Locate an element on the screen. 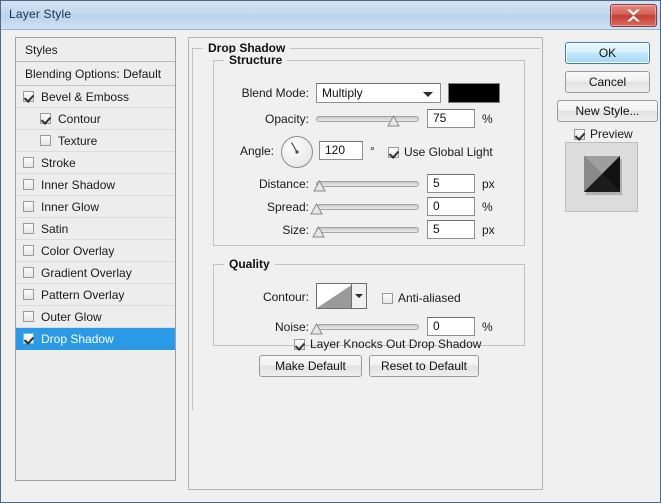 This screenshot has height=503, width=661. effect-label: Gradient Overlay is located at coordinates (86, 273).